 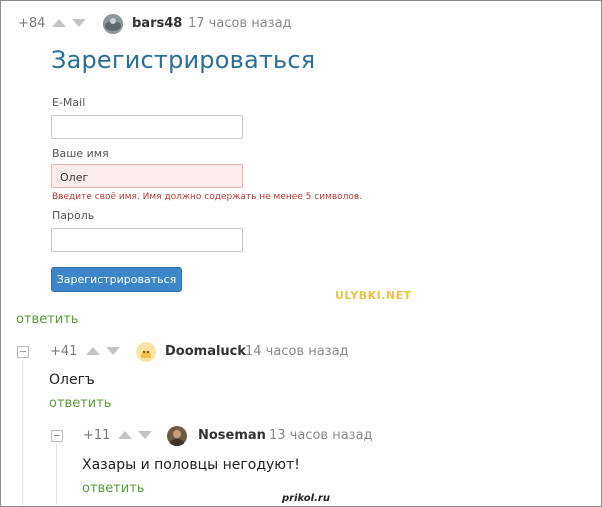 I want to click on comment-username: bars48, so click(x=157, y=23).